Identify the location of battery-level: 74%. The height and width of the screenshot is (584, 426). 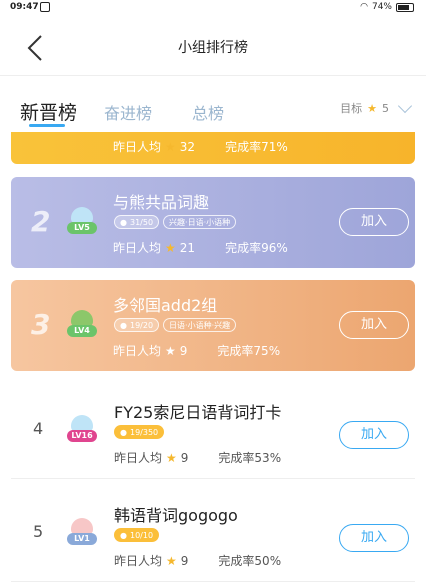
(381, 7).